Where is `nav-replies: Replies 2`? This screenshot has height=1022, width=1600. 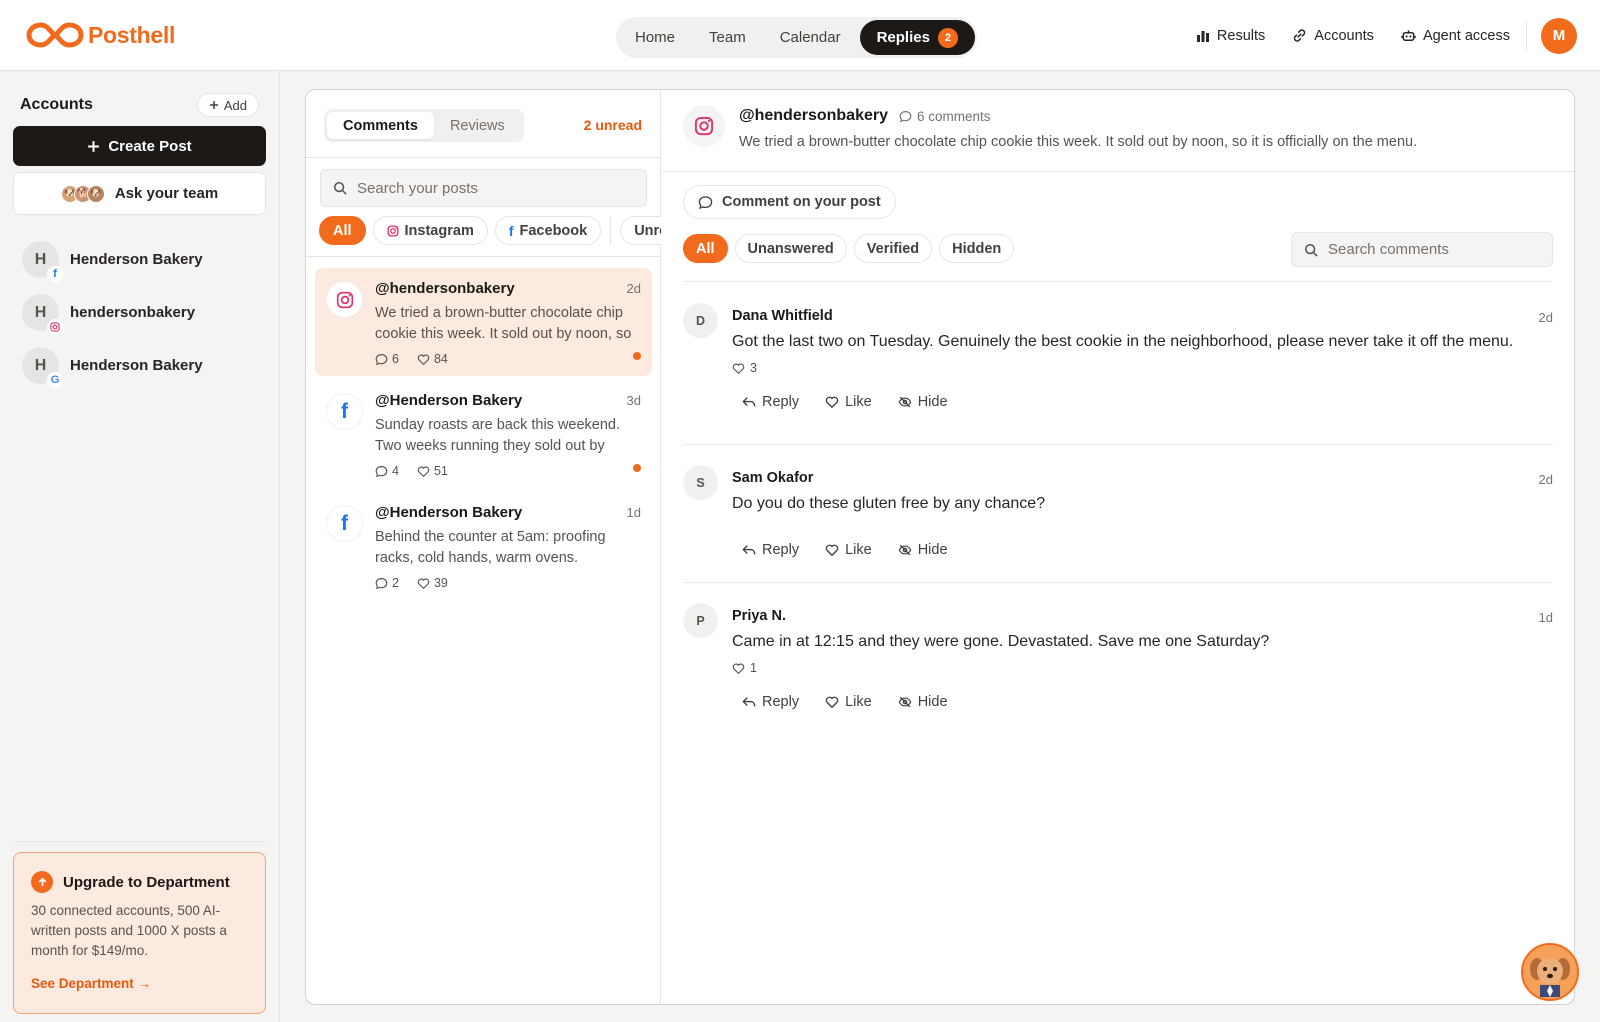
nav-replies: Replies 2 is located at coordinates (917, 37).